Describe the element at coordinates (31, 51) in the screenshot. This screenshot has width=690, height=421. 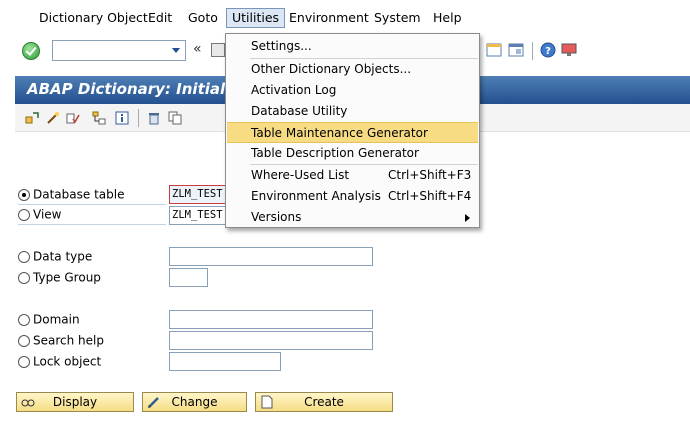
I see `enter-check-icon` at that location.